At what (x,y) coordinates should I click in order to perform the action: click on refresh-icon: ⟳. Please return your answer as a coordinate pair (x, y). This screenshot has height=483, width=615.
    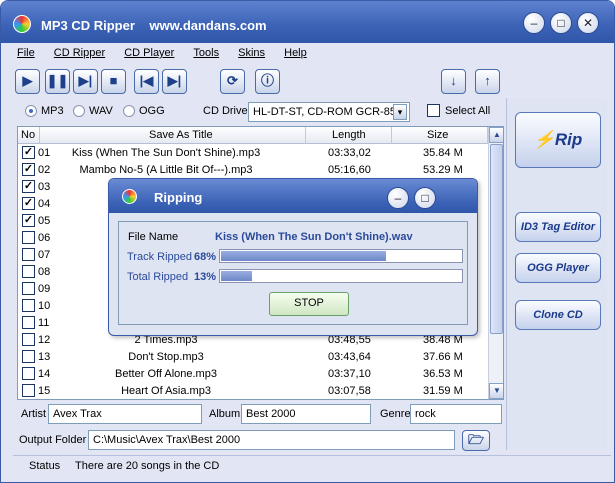
    Looking at the image, I should click on (232, 80).